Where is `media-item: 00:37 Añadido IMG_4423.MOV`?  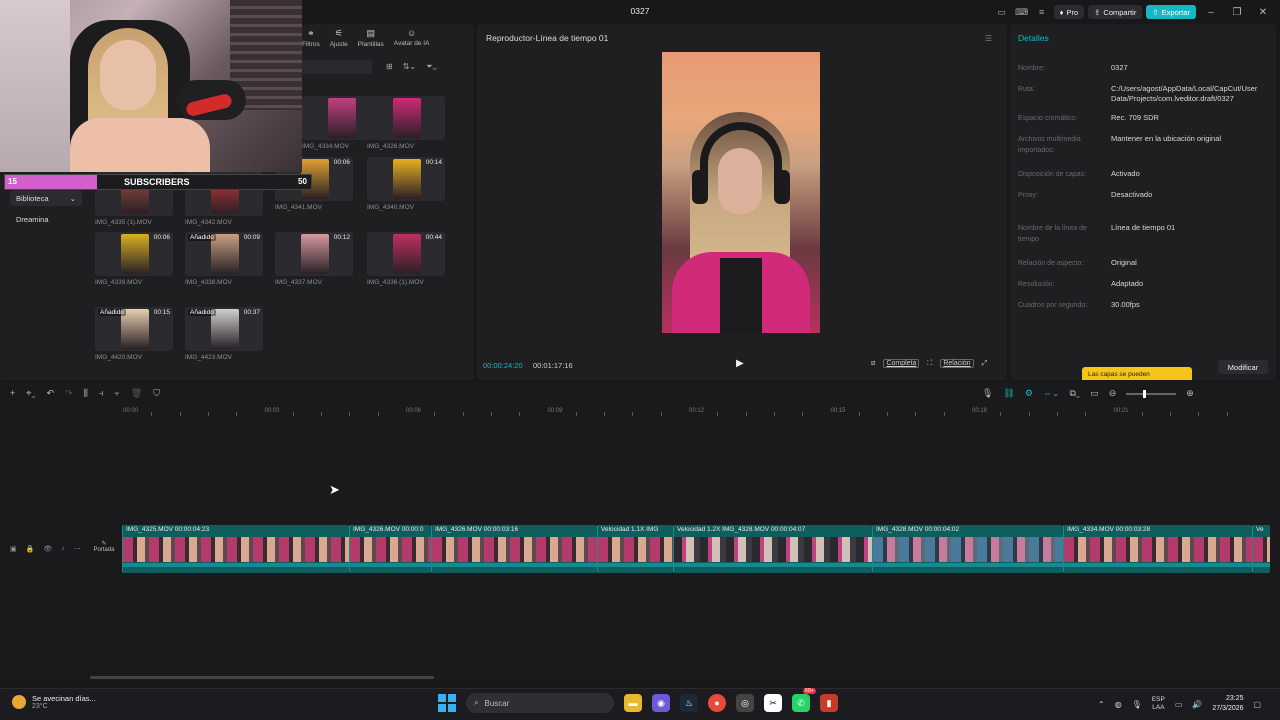 media-item: 00:37 Añadido IMG_4423.MOV is located at coordinates (225, 334).